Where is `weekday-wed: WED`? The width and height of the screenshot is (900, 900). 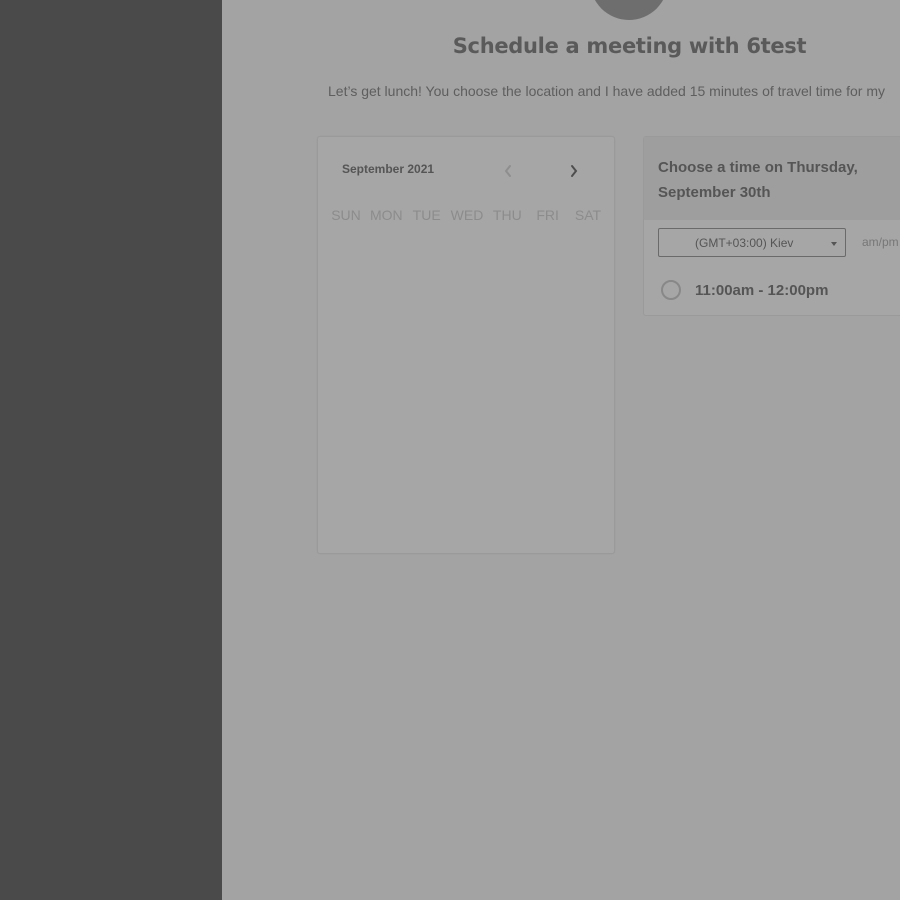 weekday-wed: WED is located at coordinates (467, 215).